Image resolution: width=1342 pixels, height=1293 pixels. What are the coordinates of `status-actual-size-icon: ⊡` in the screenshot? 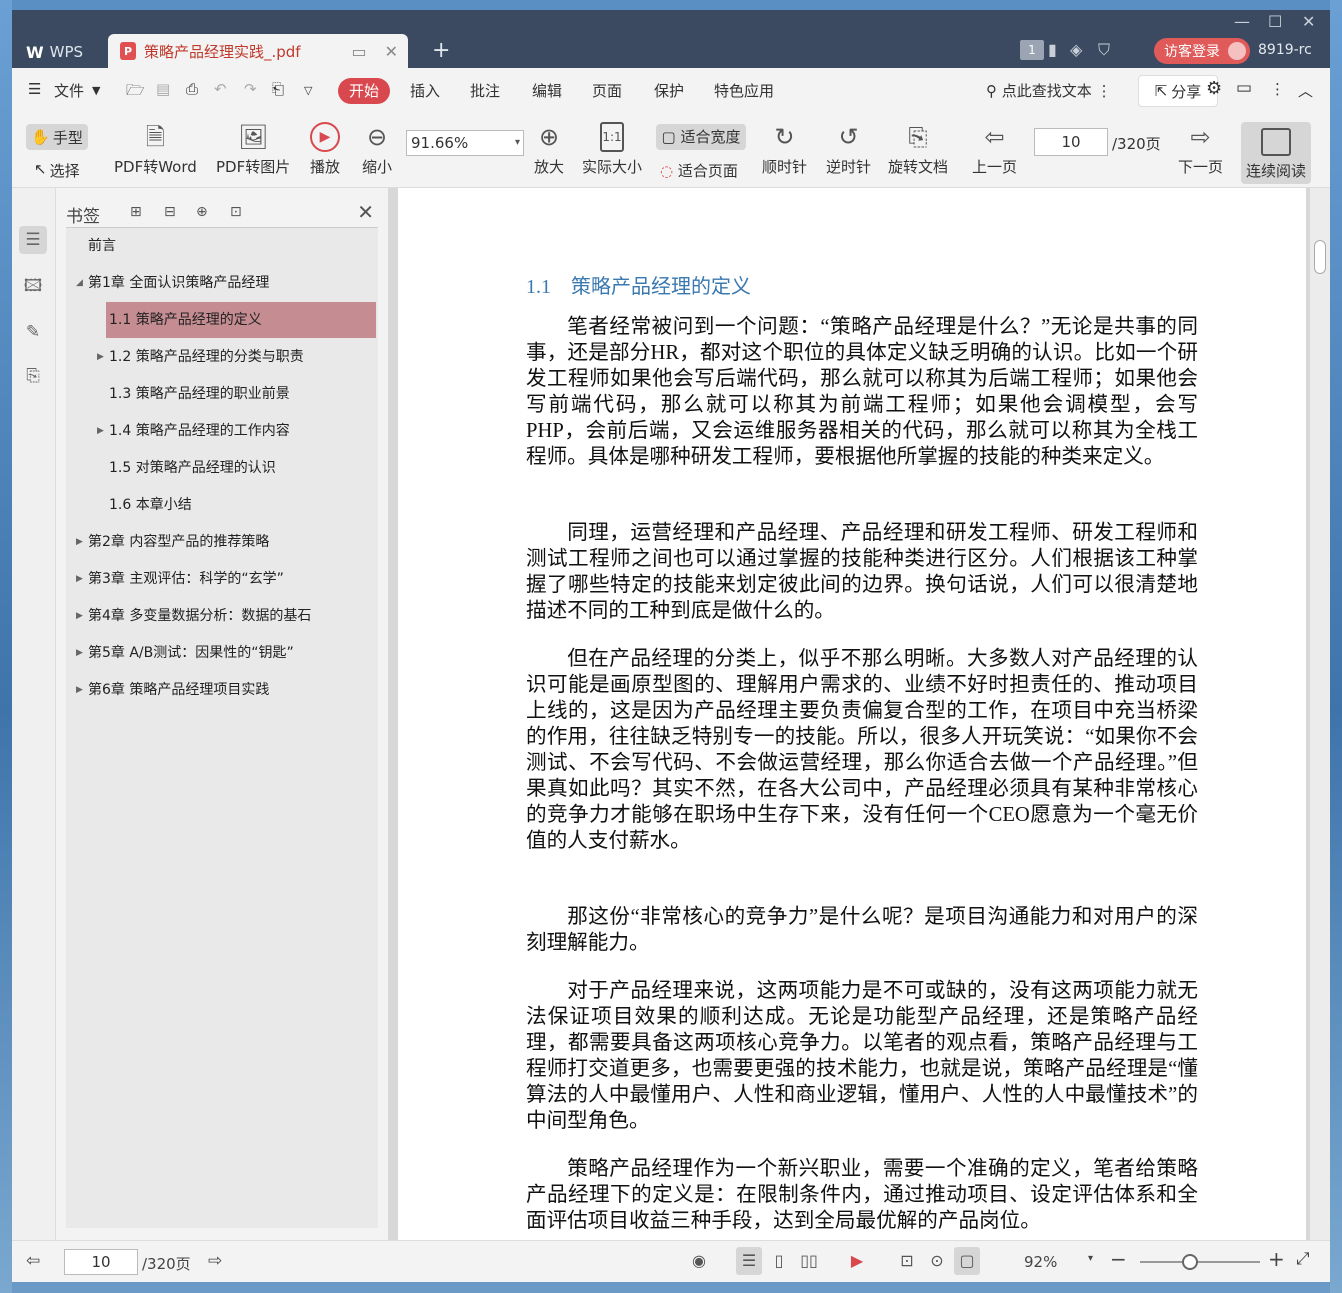 It's located at (907, 1261).